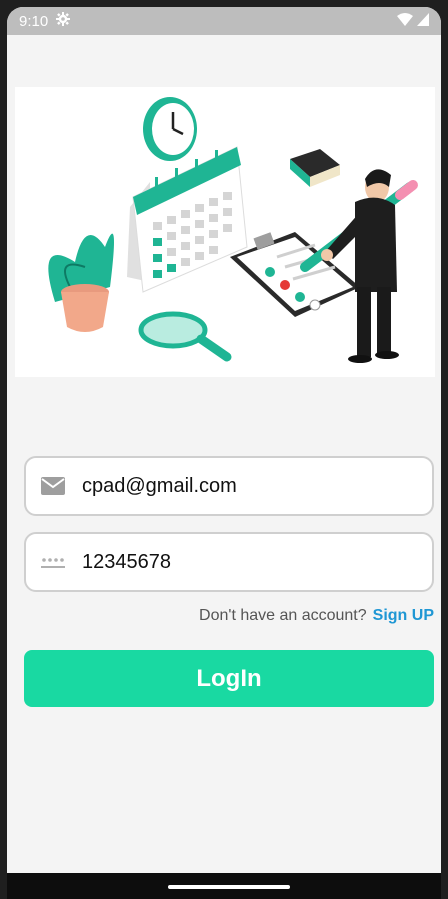 The height and width of the screenshot is (899, 448). I want to click on login-button: LogIn, so click(229, 678).